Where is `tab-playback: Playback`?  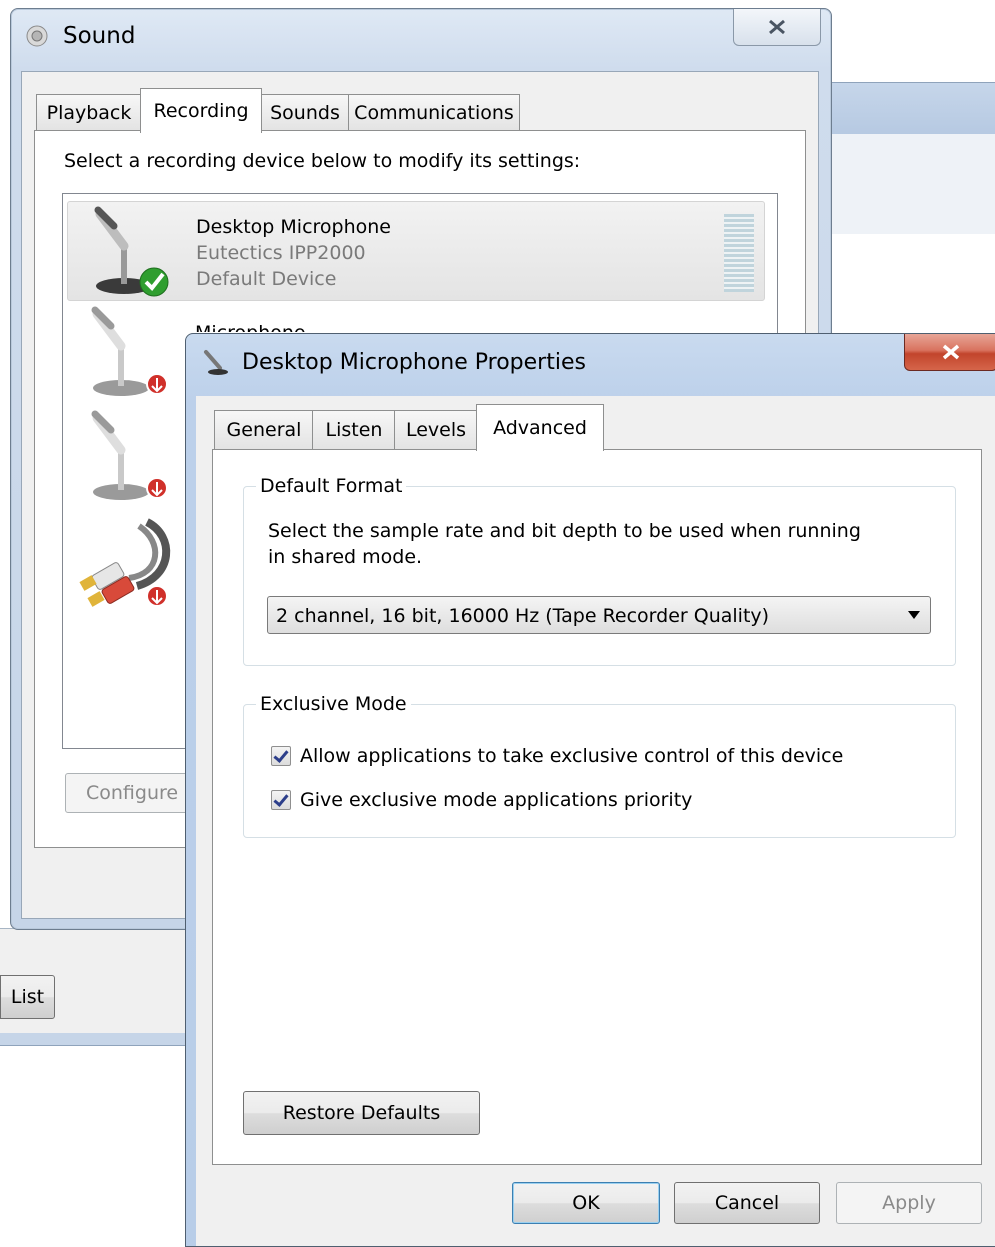
tab-playback: Playback is located at coordinates (89, 112).